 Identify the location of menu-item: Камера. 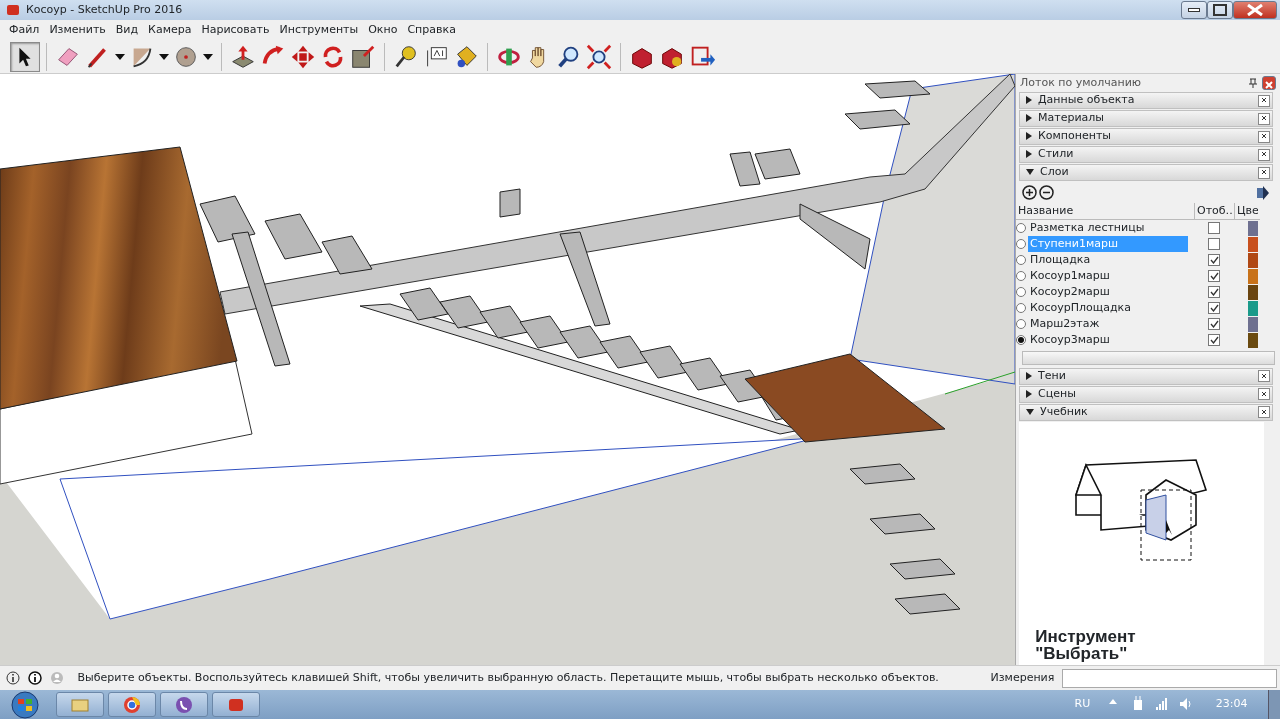
(170, 30).